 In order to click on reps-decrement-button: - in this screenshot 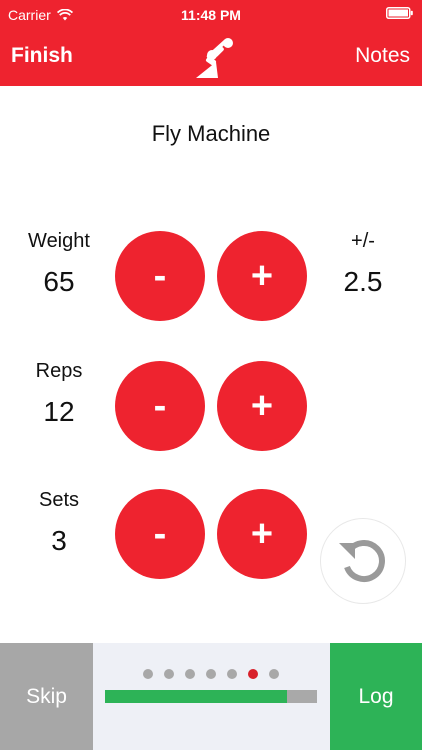, I will do `click(160, 406)`.